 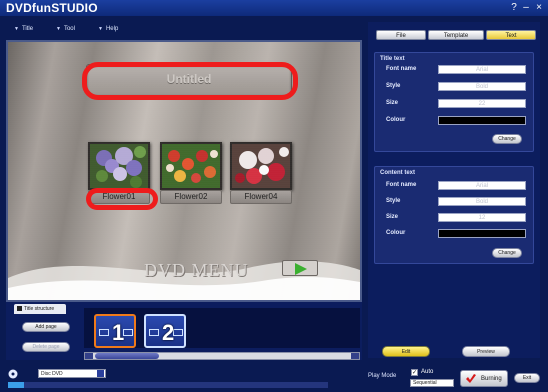 What do you see at coordinates (46, 327) in the screenshot?
I see `add-page-button: Add page` at bounding box center [46, 327].